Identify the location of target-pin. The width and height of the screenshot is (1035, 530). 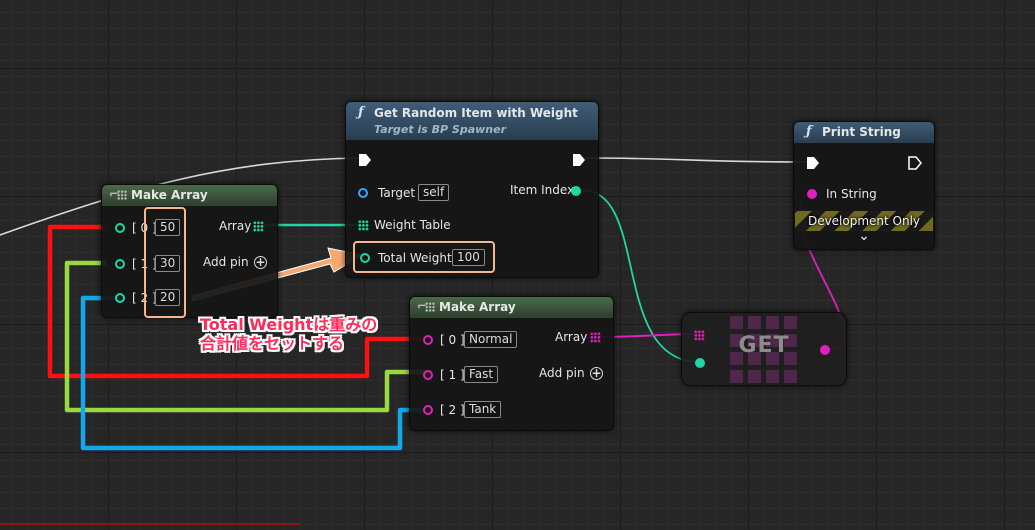
(363, 193).